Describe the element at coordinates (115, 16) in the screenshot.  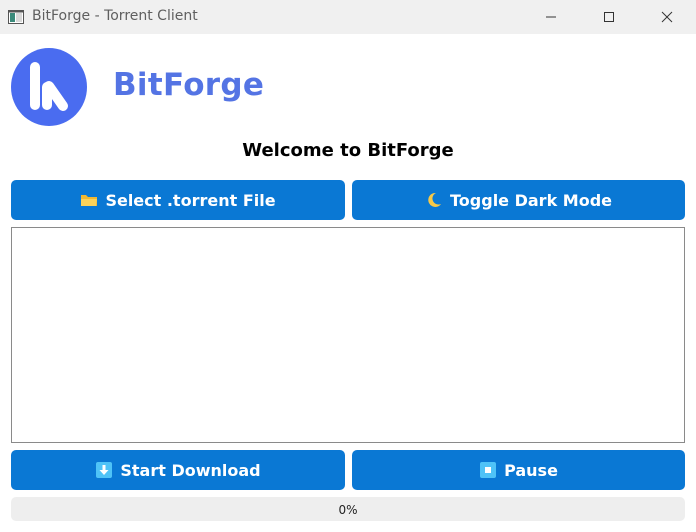
I see `window-title: BitForge - Torrent Client` at that location.